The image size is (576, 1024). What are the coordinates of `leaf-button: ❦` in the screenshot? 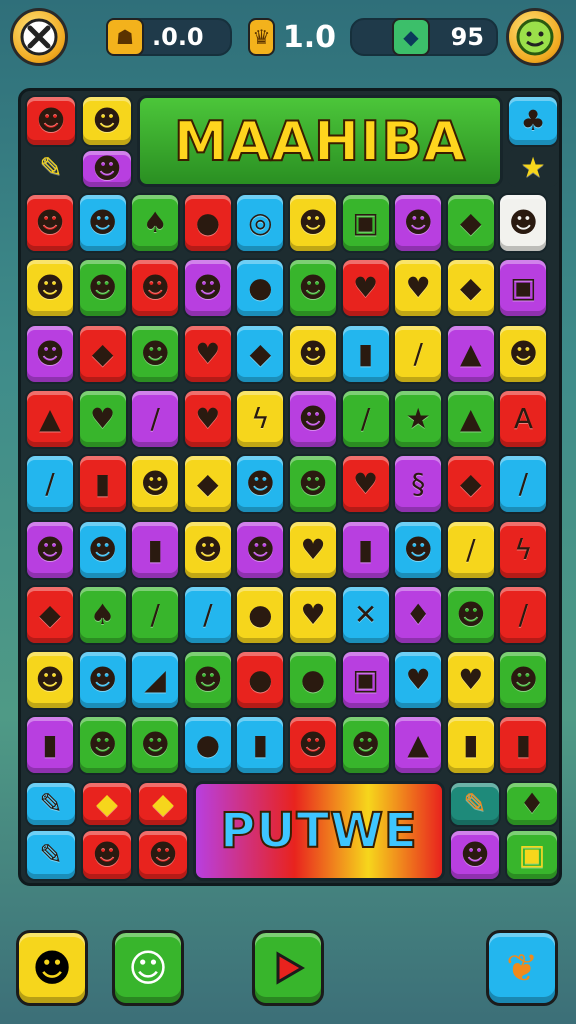 It's located at (522, 968).